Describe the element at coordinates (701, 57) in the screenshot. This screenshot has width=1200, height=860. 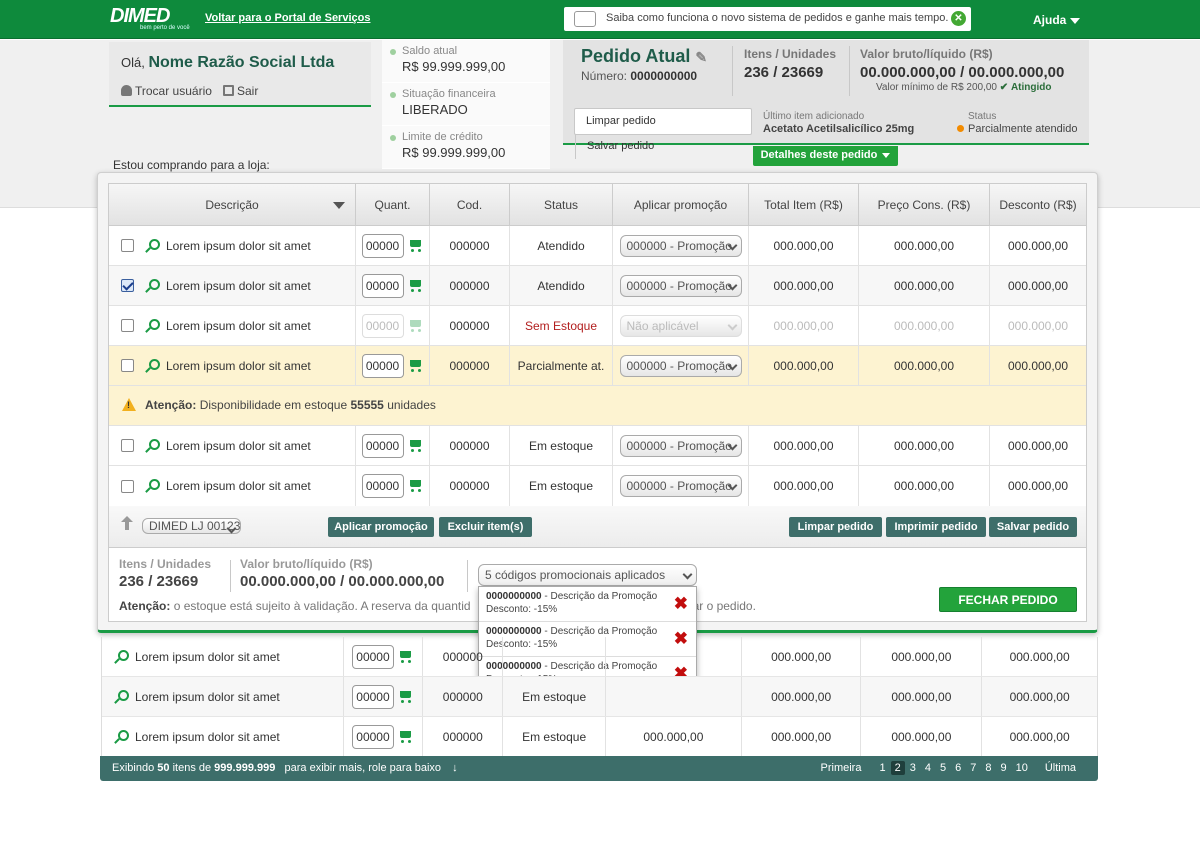
I see `edit-icon: ✎` at that location.